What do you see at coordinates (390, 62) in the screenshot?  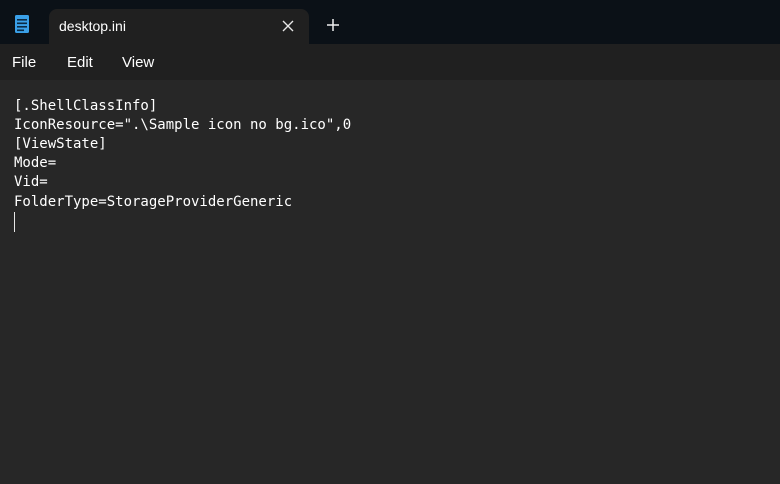 I see `menu-bar: File Edit View` at bounding box center [390, 62].